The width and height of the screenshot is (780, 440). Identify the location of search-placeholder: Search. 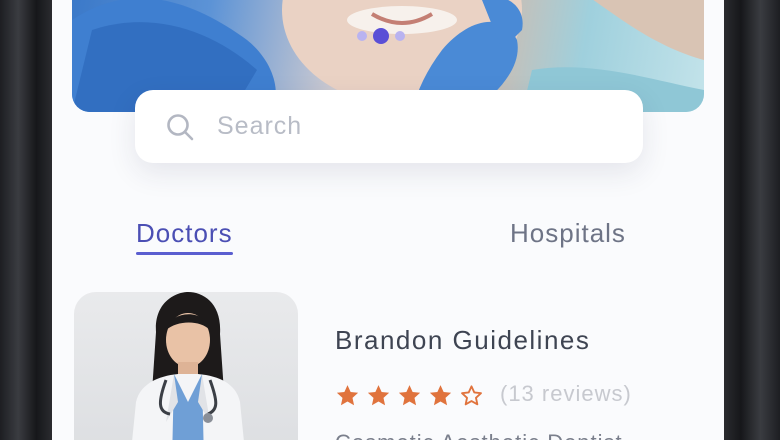
(260, 126).